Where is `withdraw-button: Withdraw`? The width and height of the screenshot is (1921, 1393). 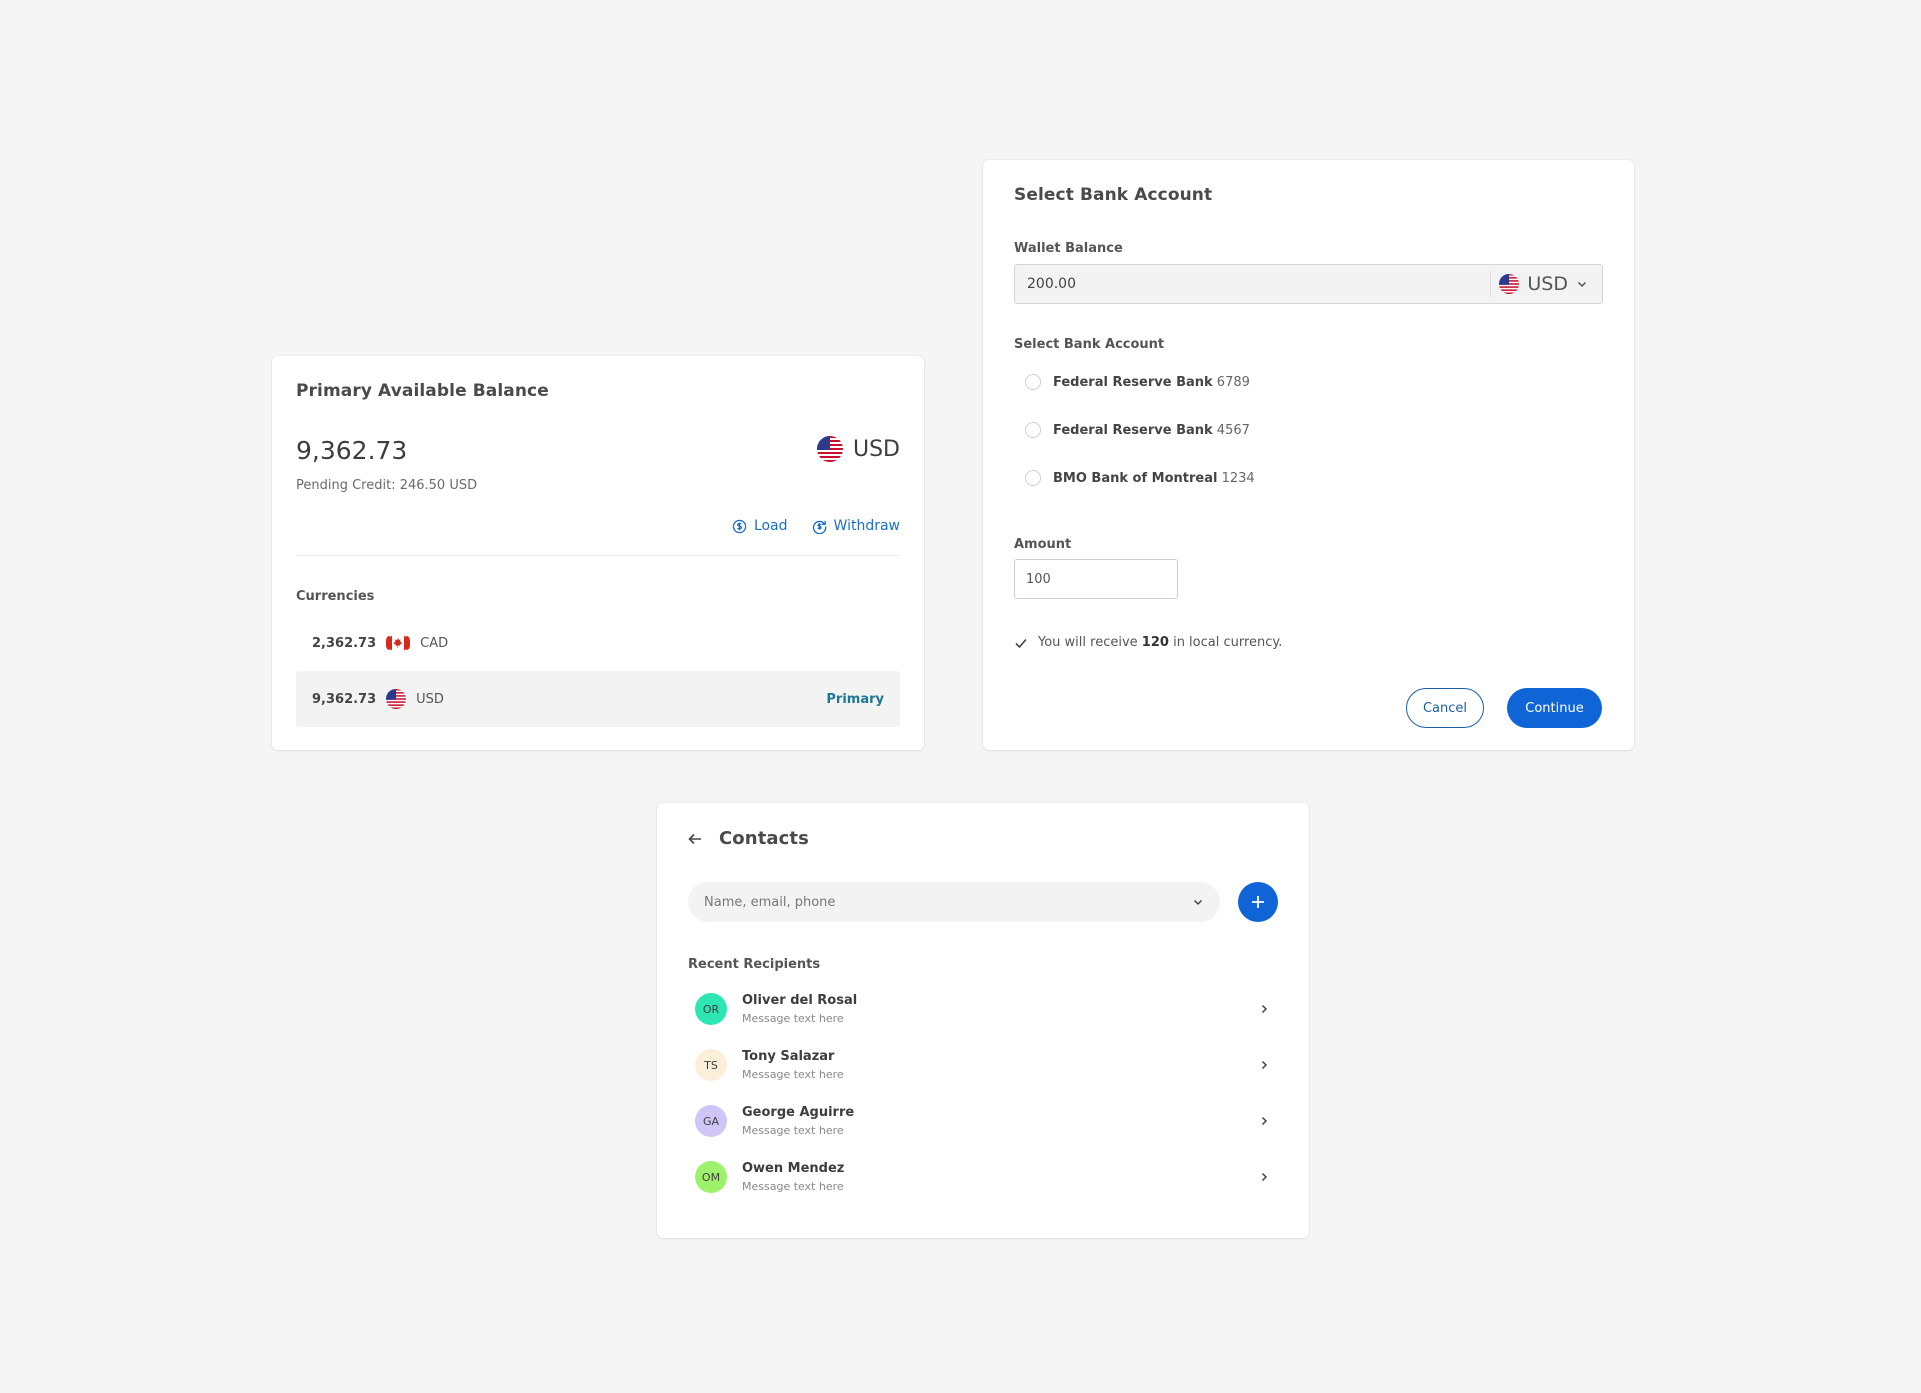 withdraw-button: Withdraw is located at coordinates (856, 526).